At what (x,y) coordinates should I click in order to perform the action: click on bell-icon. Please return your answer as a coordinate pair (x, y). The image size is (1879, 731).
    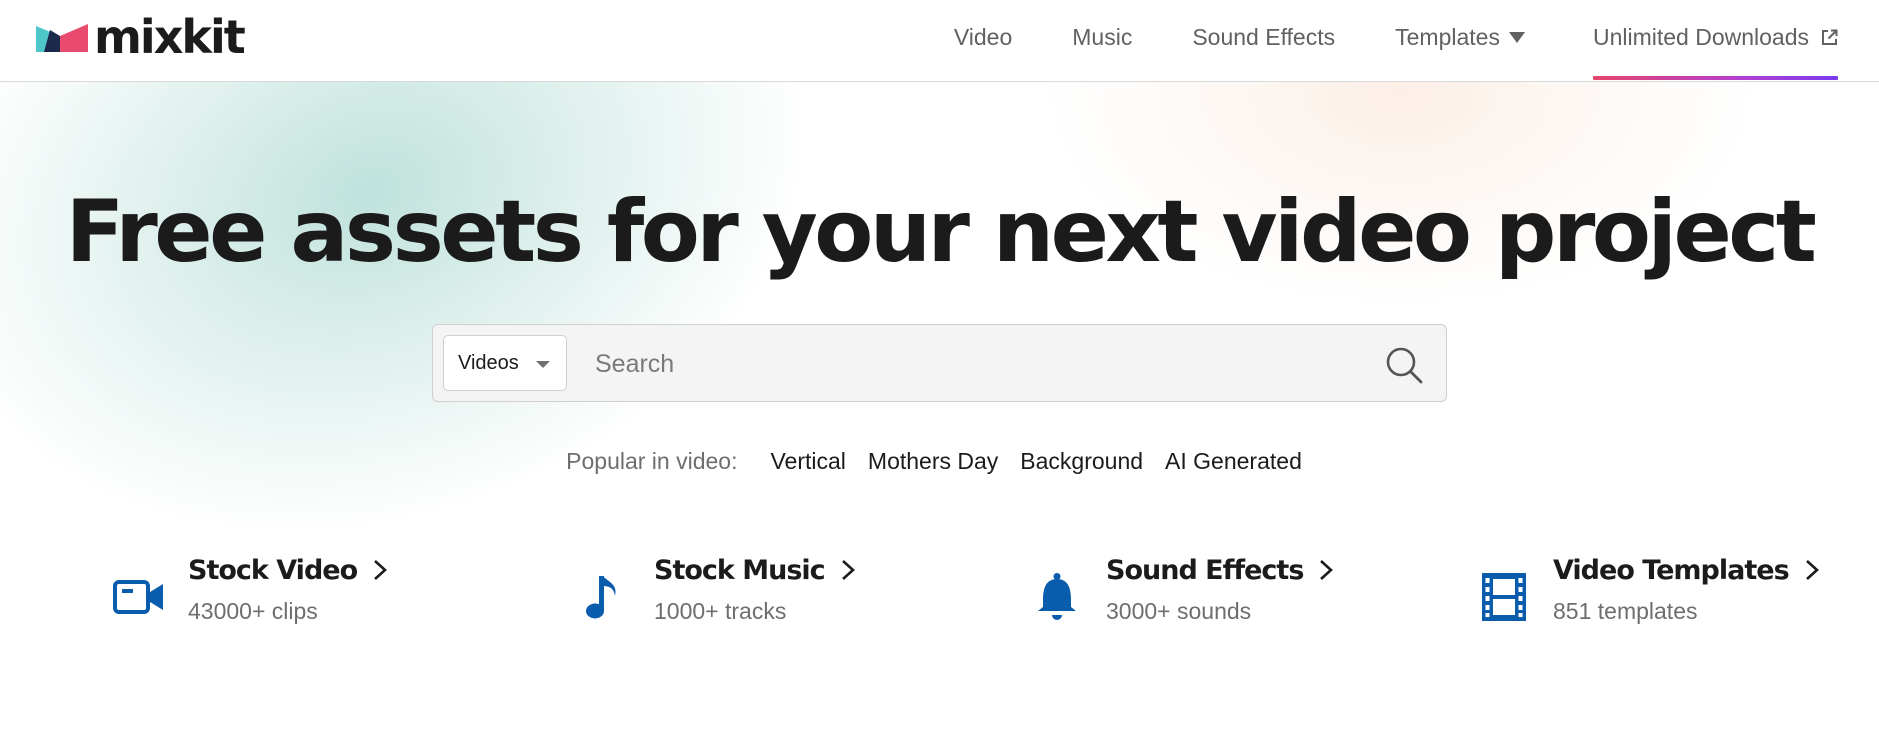
    Looking at the image, I should click on (1057, 596).